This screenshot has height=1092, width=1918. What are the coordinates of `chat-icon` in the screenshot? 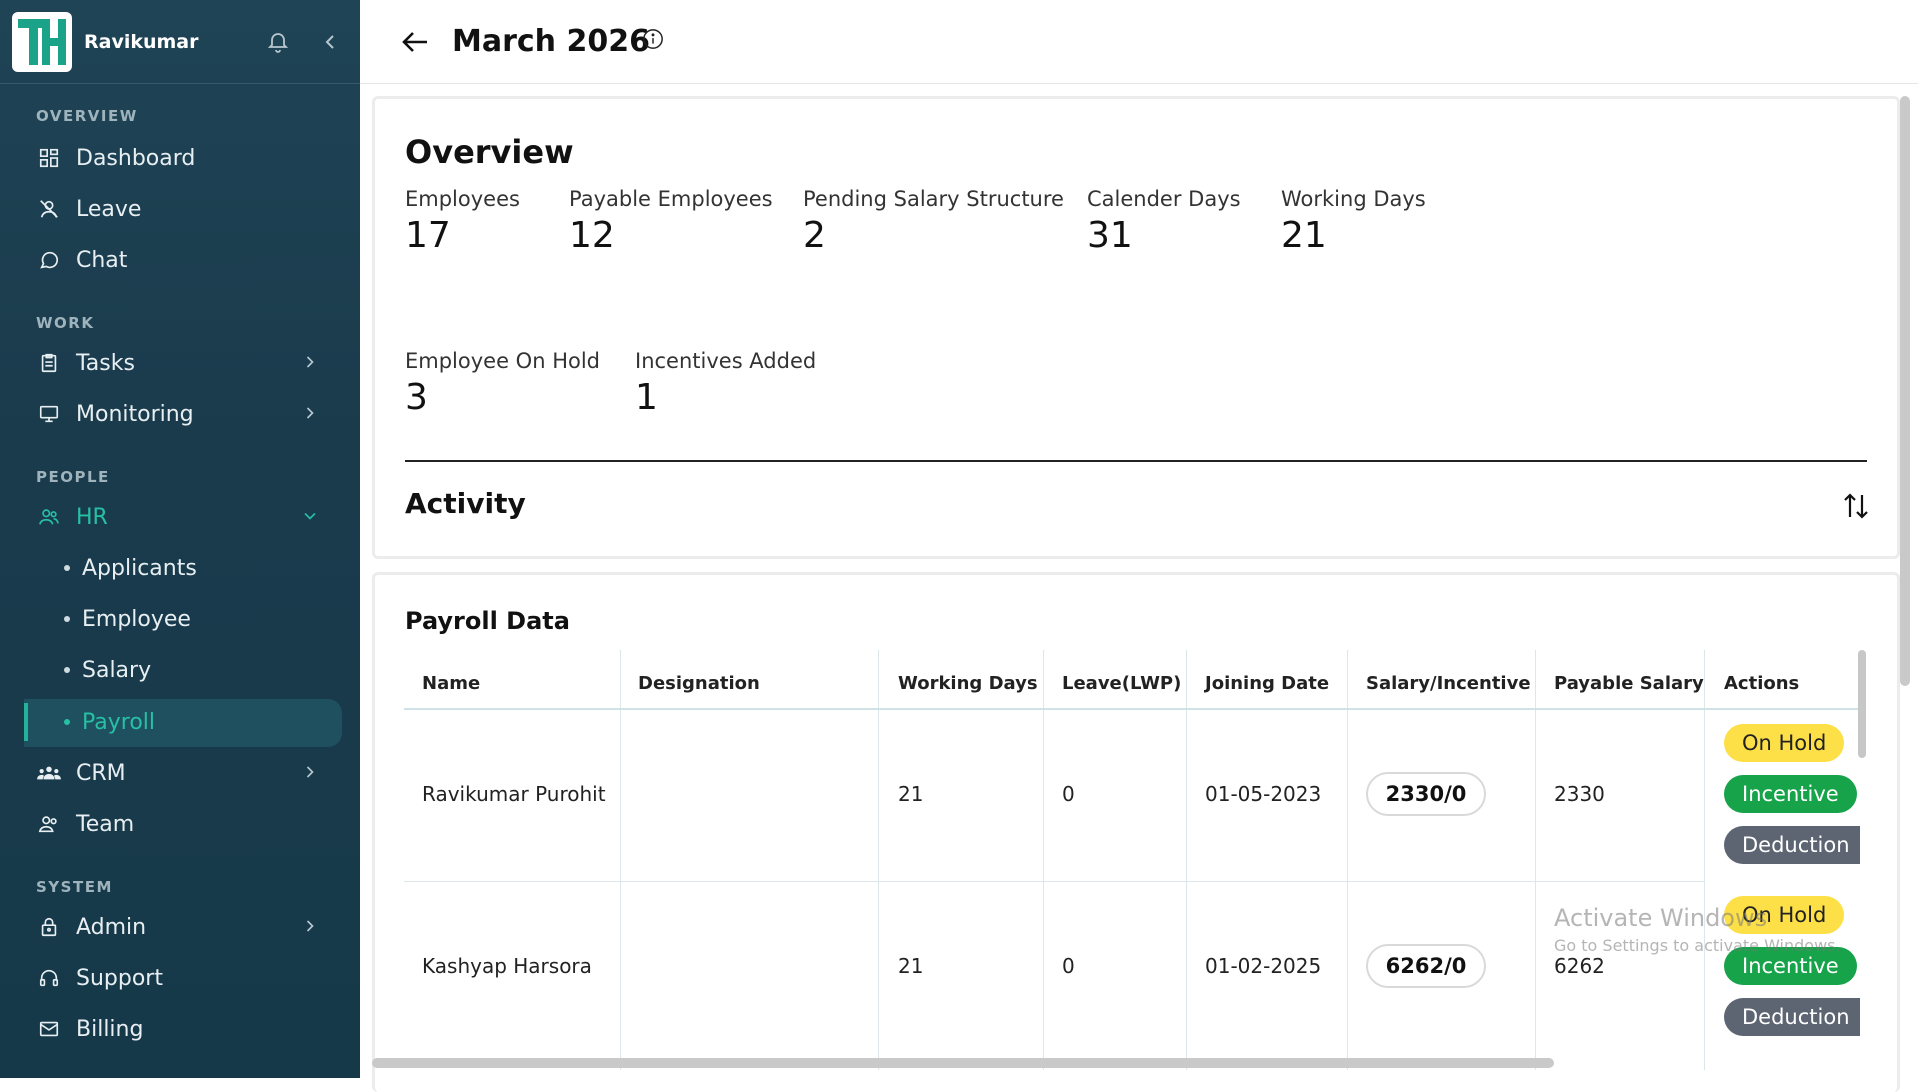 It's located at (49, 260).